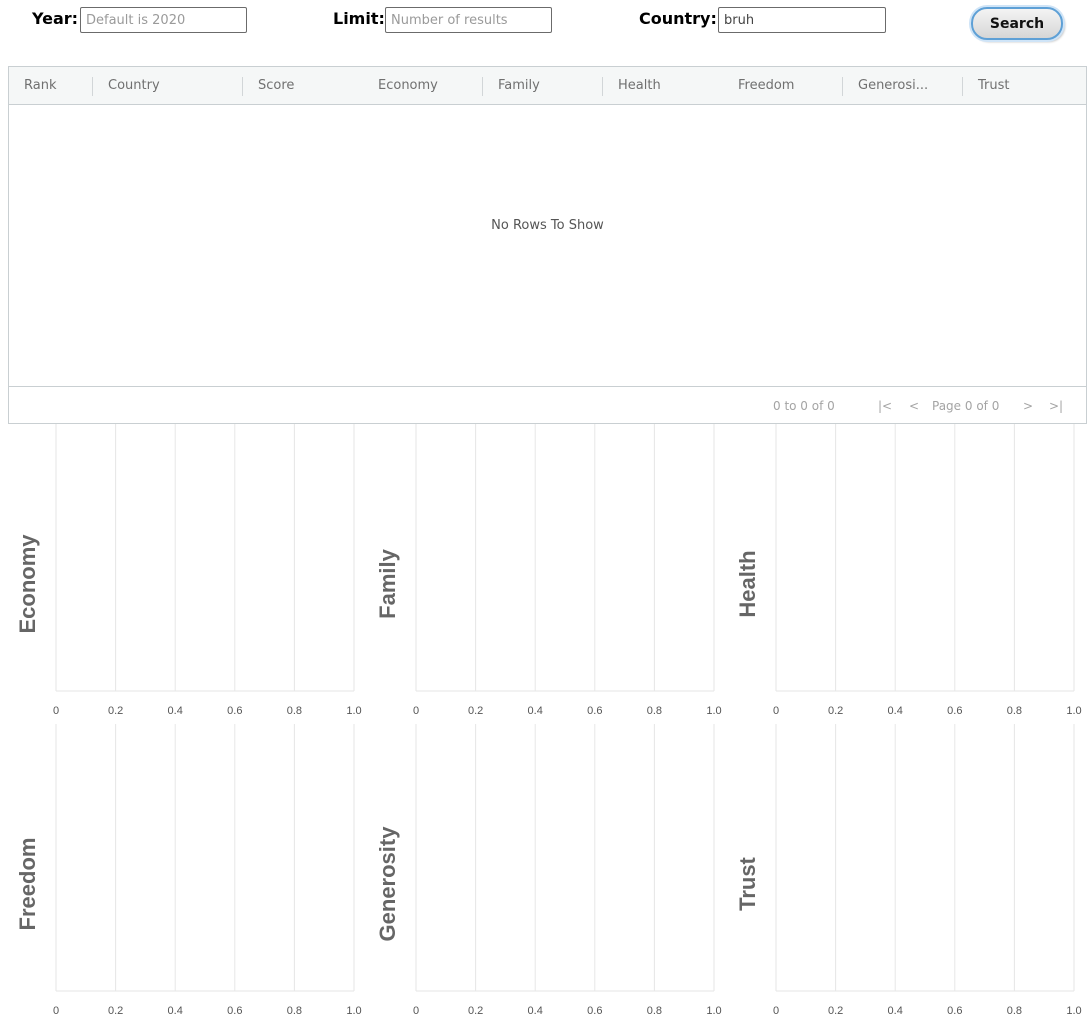 The height and width of the screenshot is (1024, 1089). Describe the element at coordinates (134, 86) in the screenshot. I see `column-header-country: Country` at that location.